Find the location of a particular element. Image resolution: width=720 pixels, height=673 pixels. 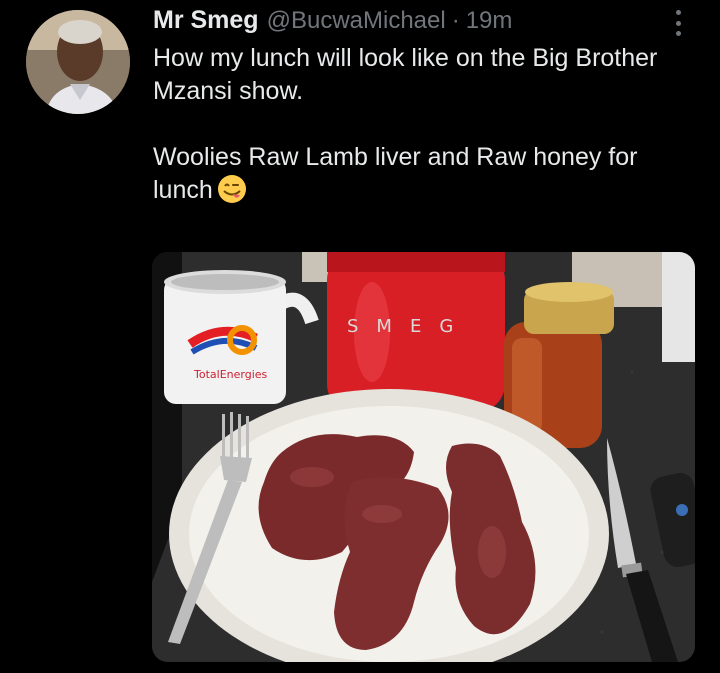

savoring-food-emoji-icon is located at coordinates (232, 189).